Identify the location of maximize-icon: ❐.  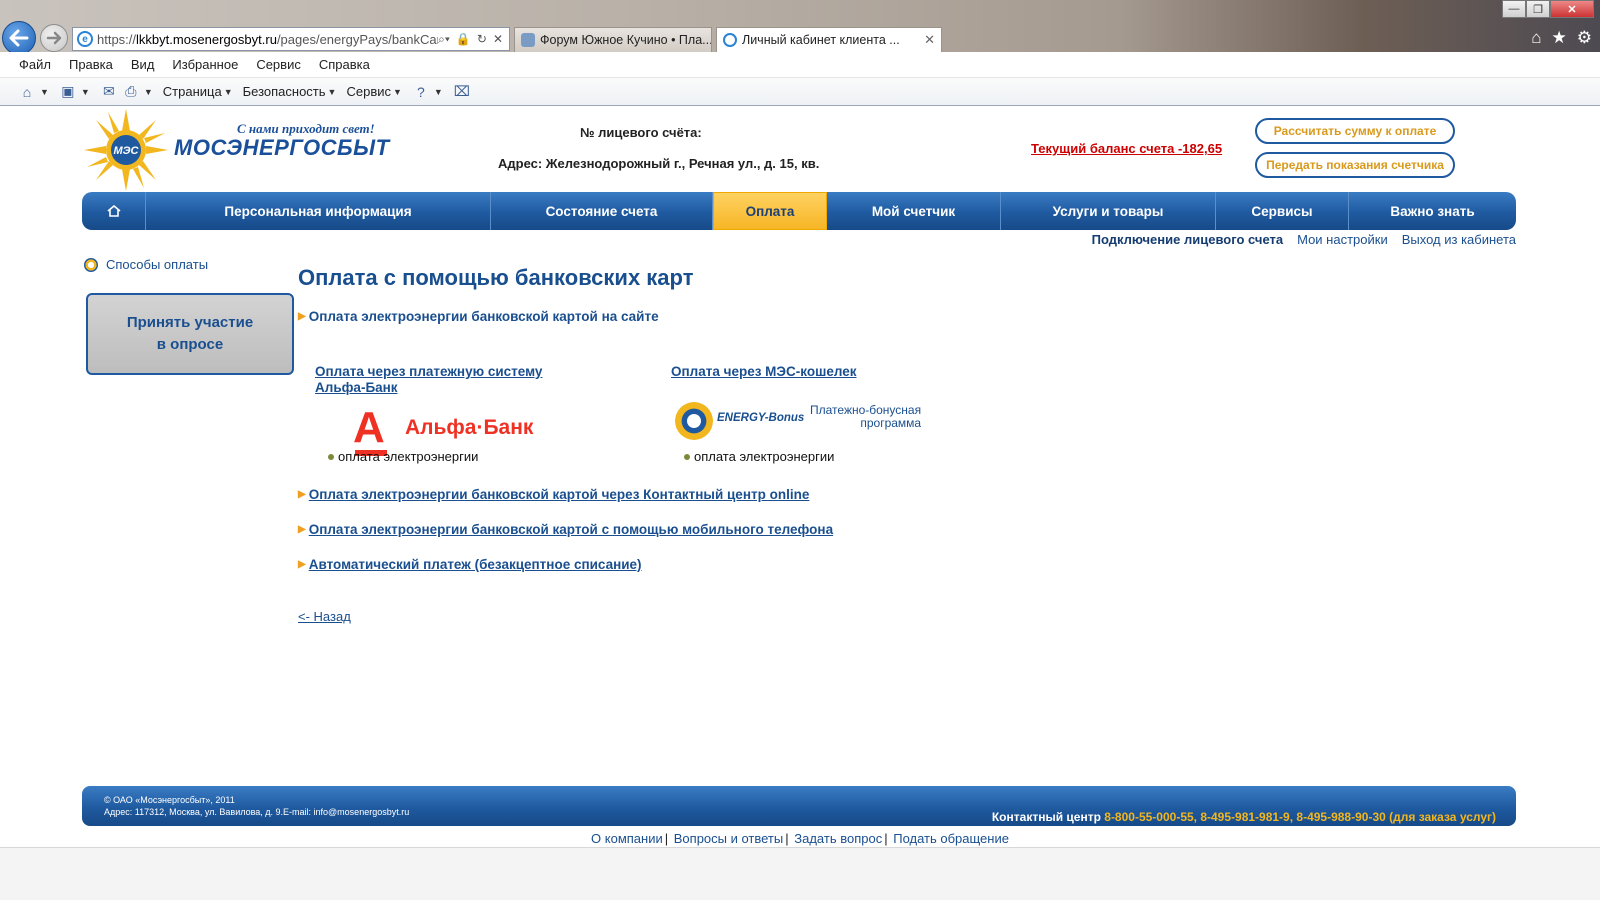
(1538, 9).